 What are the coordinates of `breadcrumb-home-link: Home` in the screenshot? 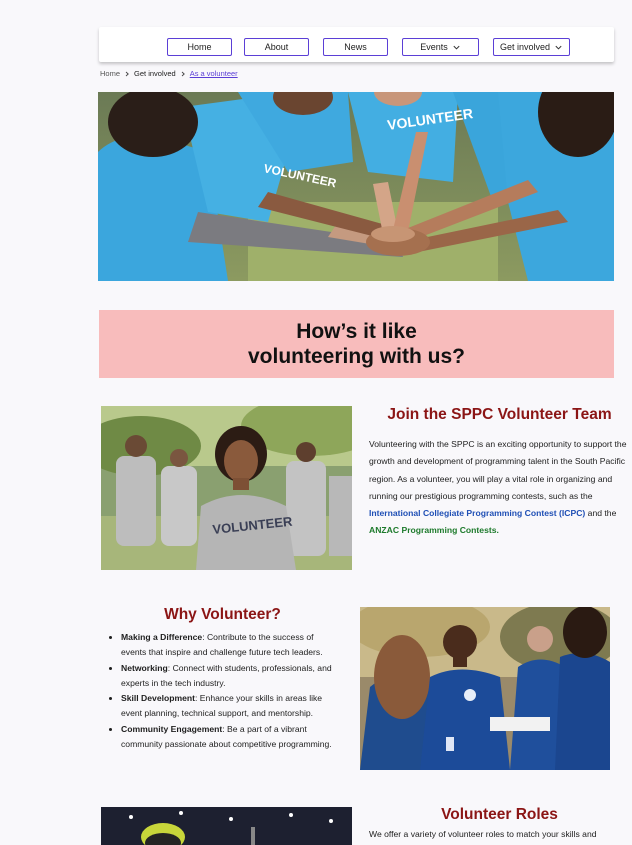 It's located at (110, 73).